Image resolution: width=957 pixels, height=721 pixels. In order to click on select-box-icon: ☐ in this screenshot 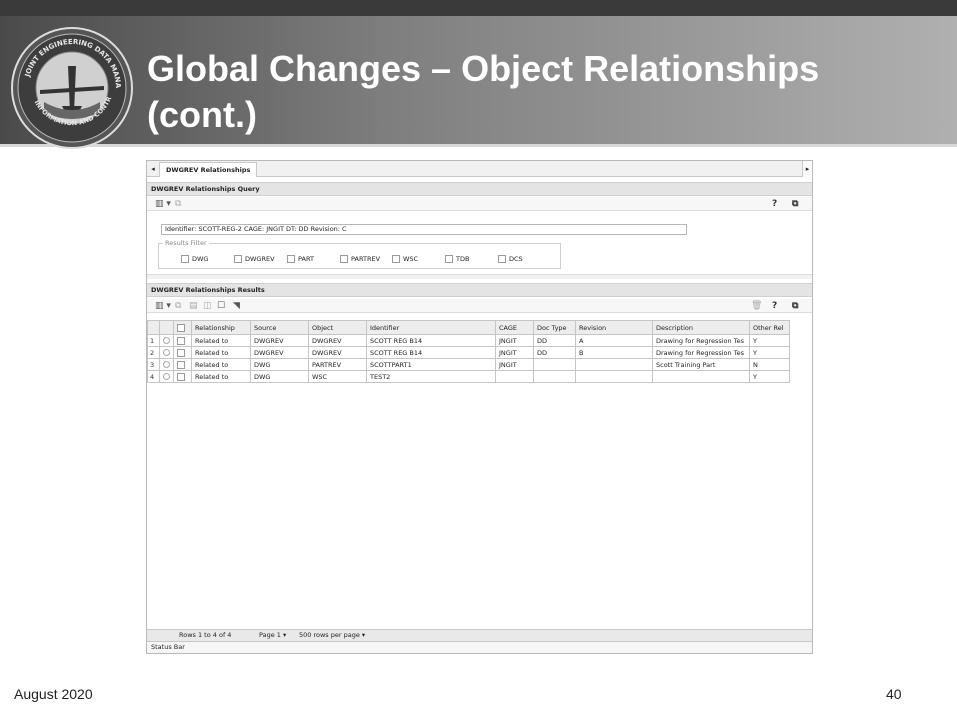, I will do `click(221, 306)`.